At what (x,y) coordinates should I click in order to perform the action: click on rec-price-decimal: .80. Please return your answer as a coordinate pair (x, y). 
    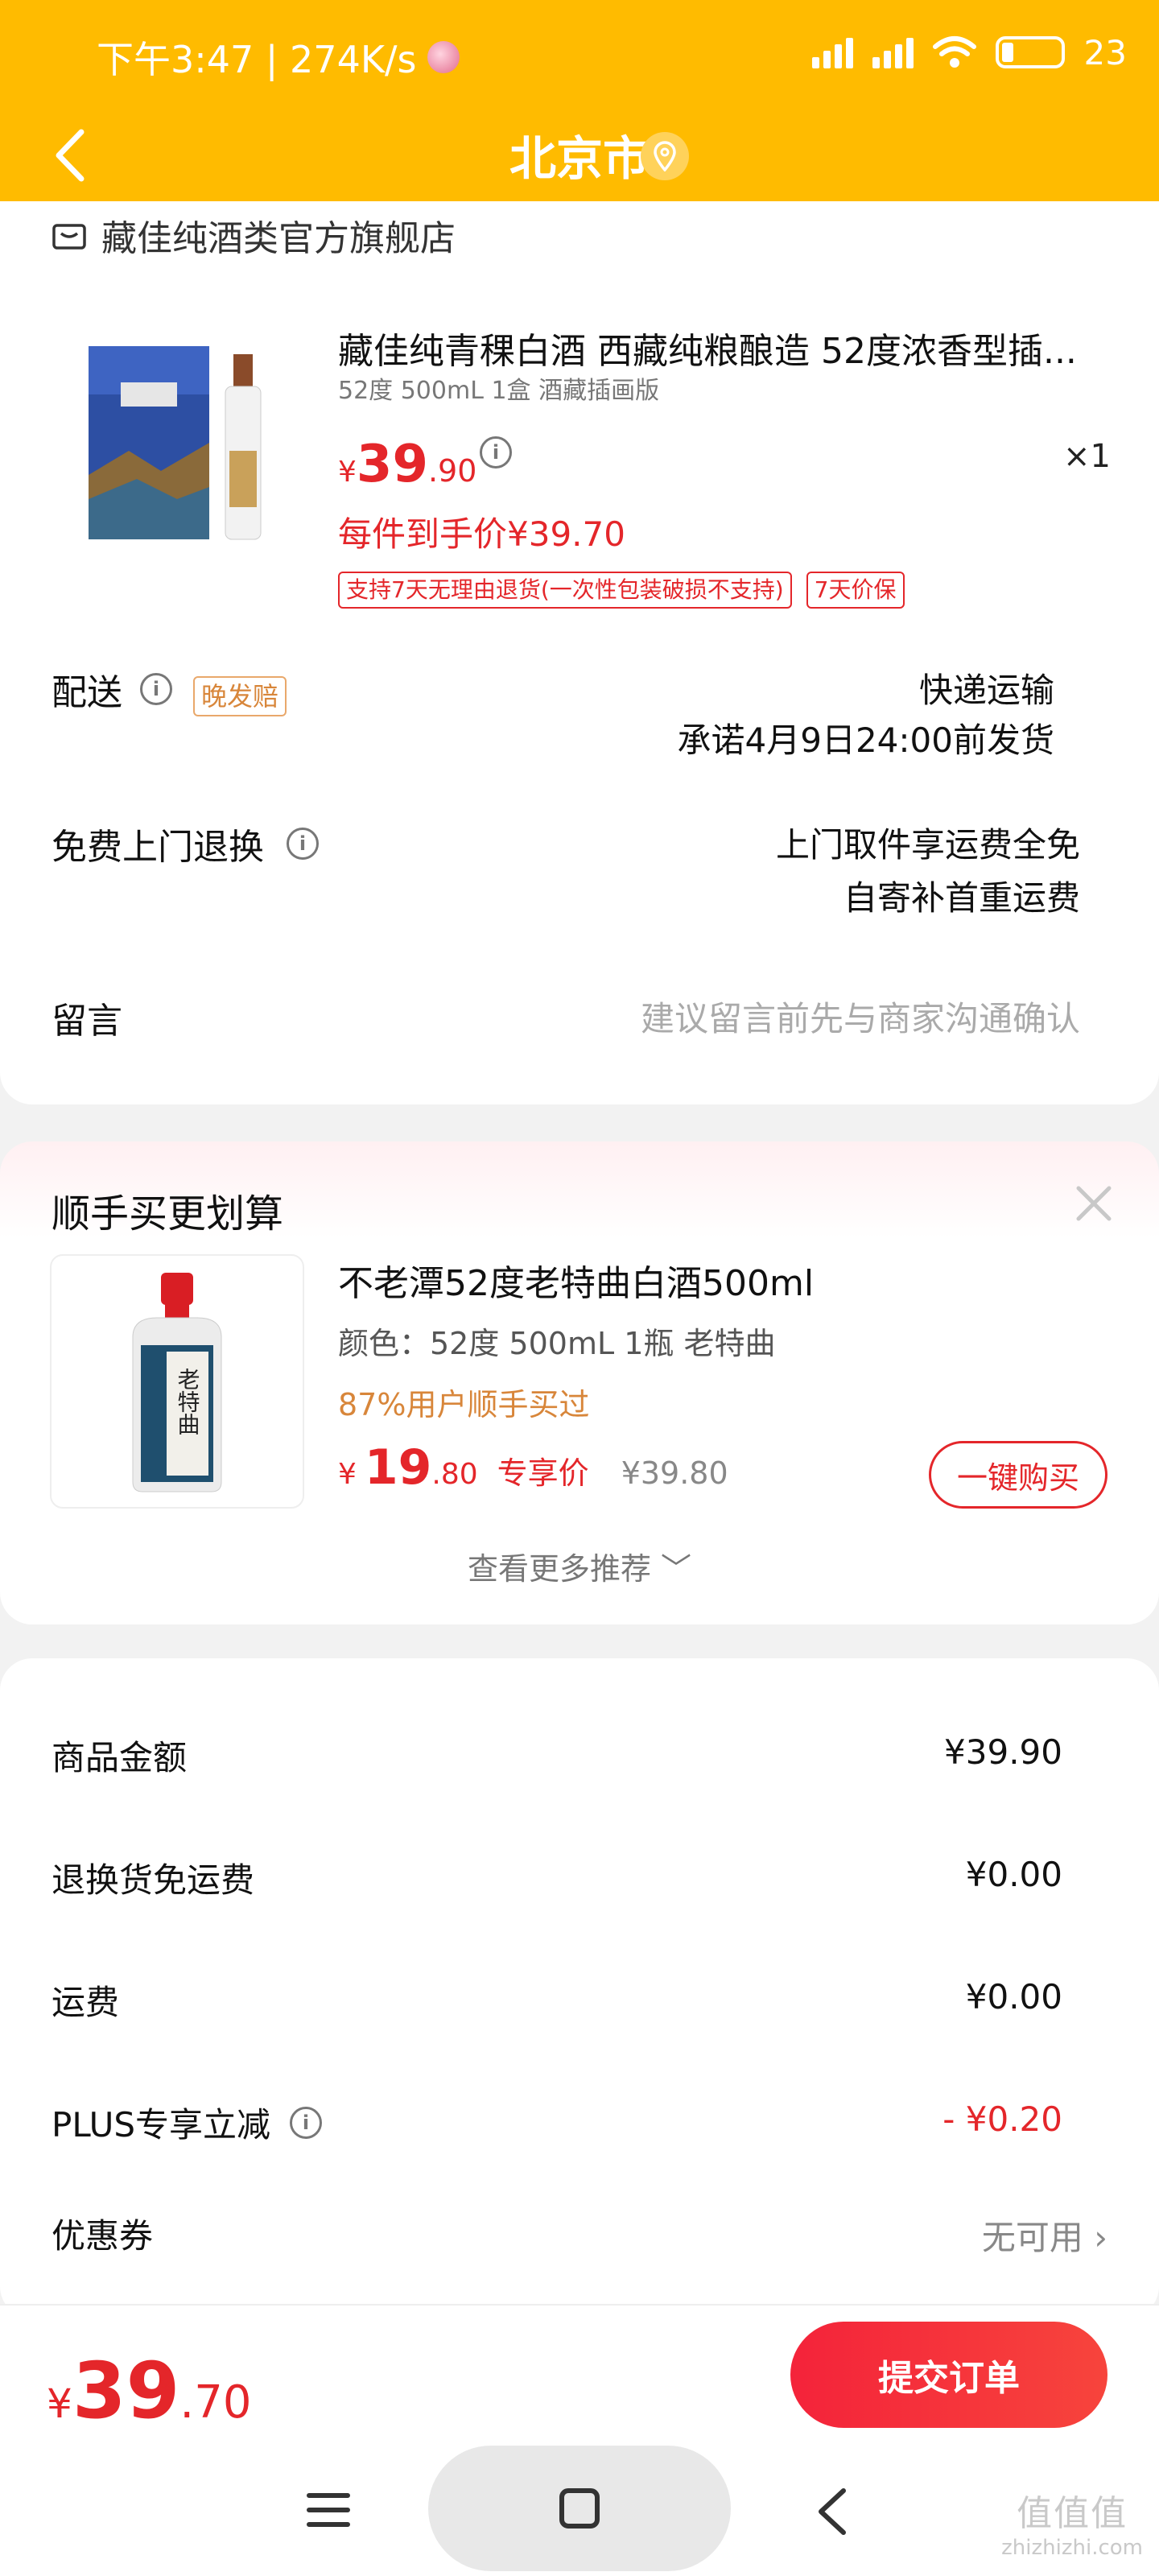
    Looking at the image, I should click on (454, 1474).